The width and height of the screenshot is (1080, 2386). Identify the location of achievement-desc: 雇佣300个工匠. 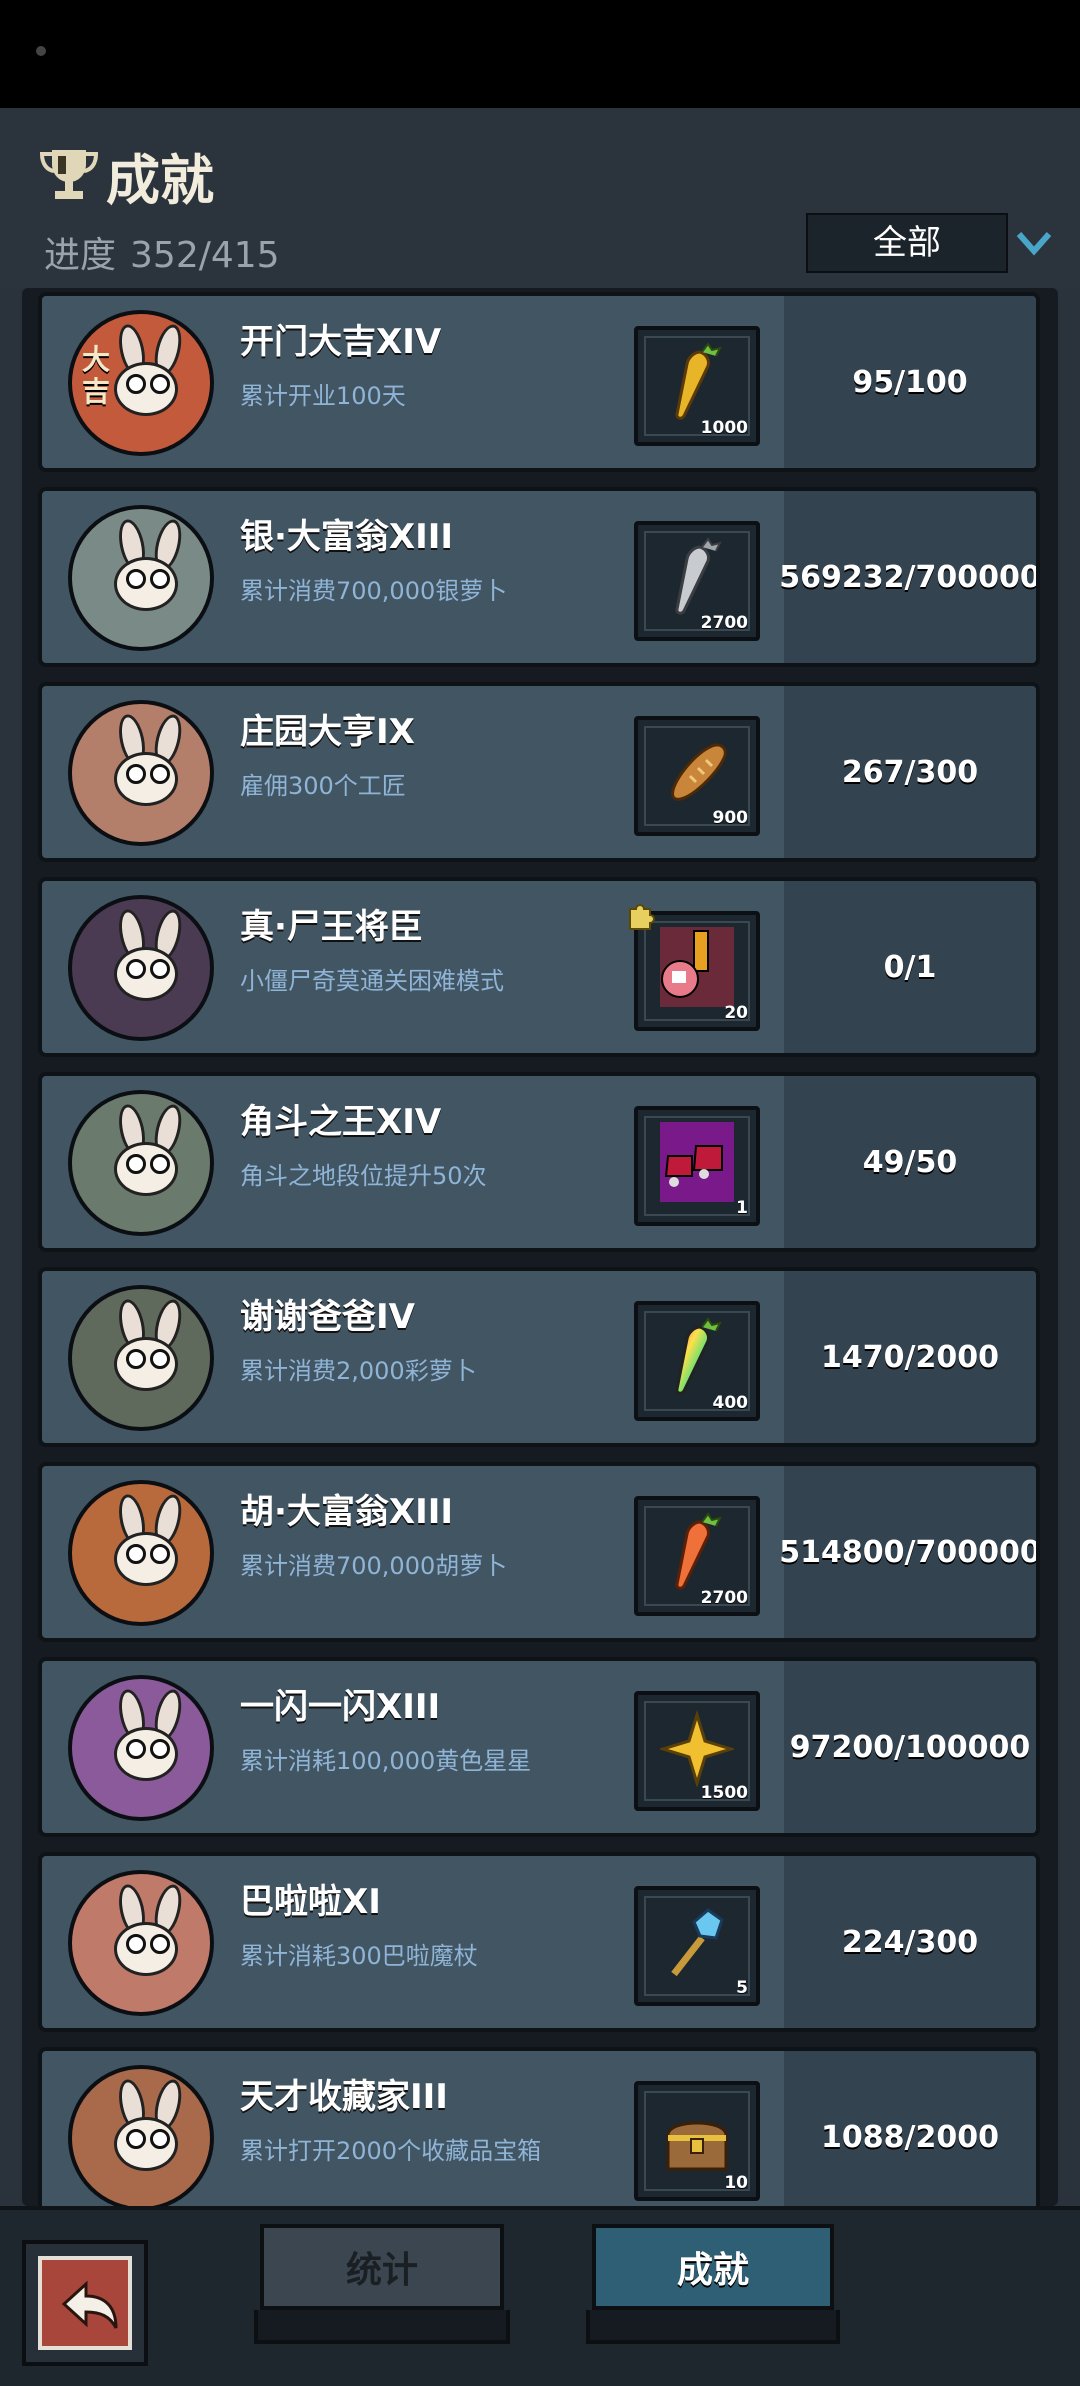
(323, 786).